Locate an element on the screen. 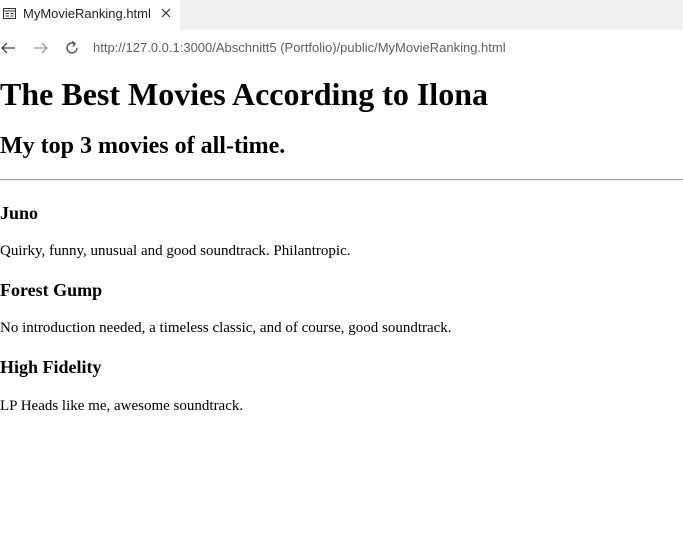 This screenshot has width=683, height=553. movie-title: Juno is located at coordinates (19, 213).